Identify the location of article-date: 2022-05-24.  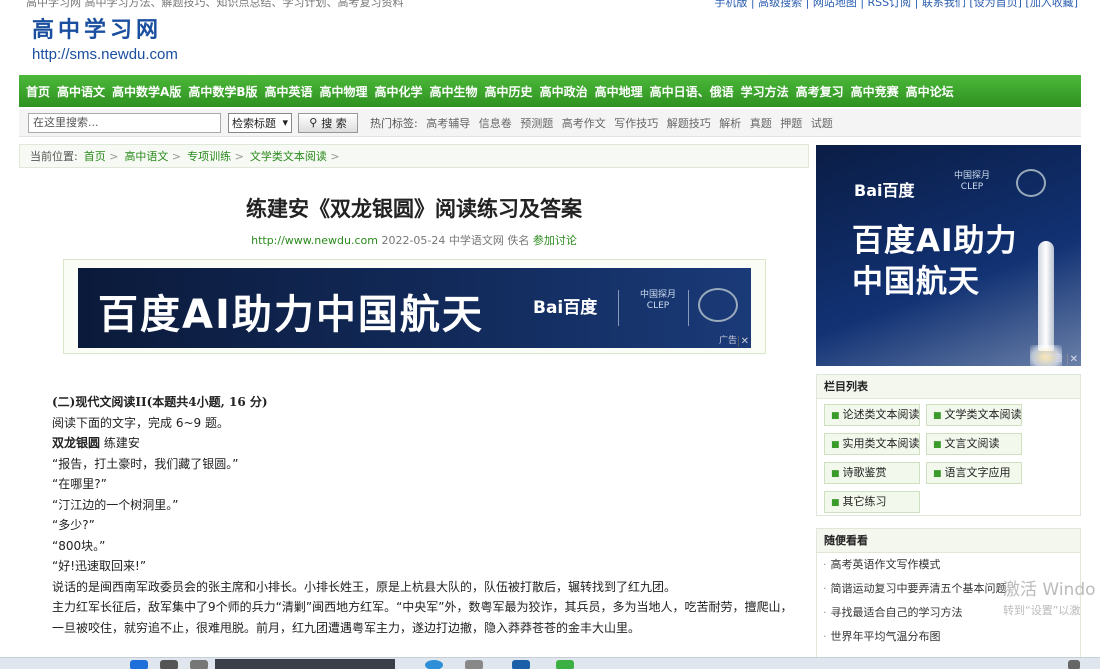
(413, 240).